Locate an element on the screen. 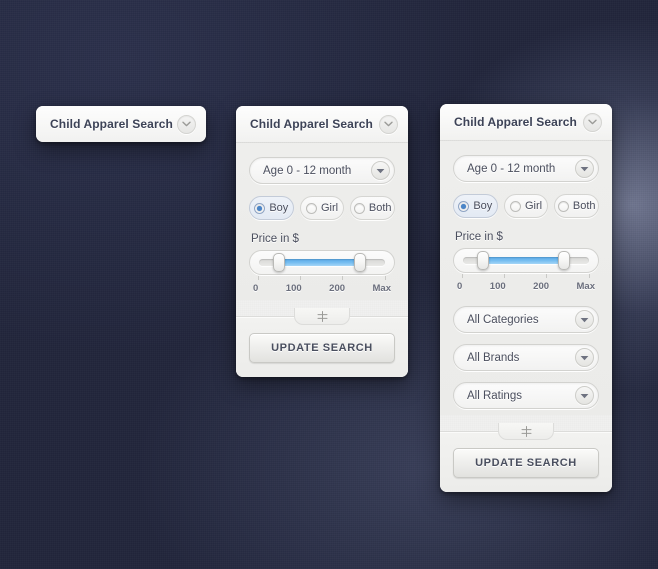  rating-select: All Ratings is located at coordinates (526, 395).